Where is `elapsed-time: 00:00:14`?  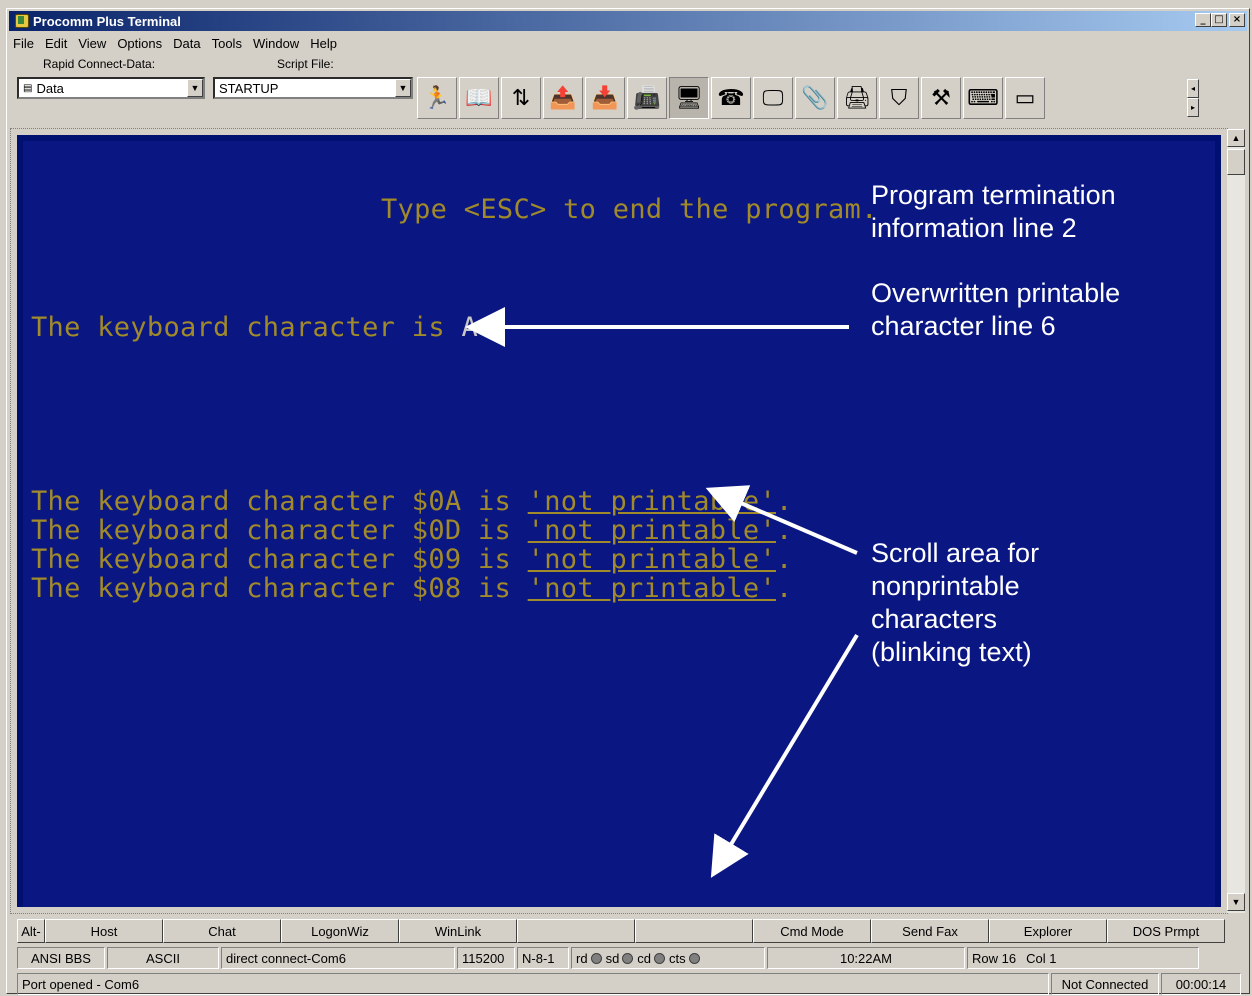 elapsed-time: 00:00:14 is located at coordinates (1201, 984).